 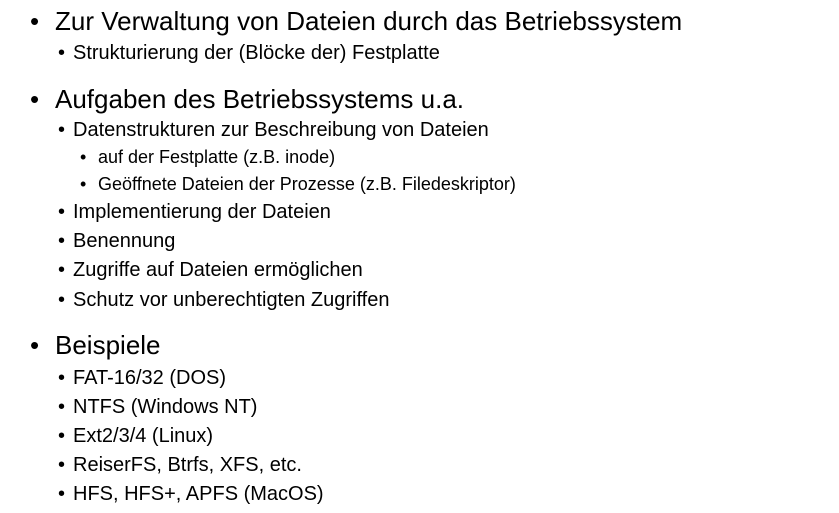 I want to click on item-text: Schutz vor unberechtigten Zugriffen, so click(x=231, y=300).